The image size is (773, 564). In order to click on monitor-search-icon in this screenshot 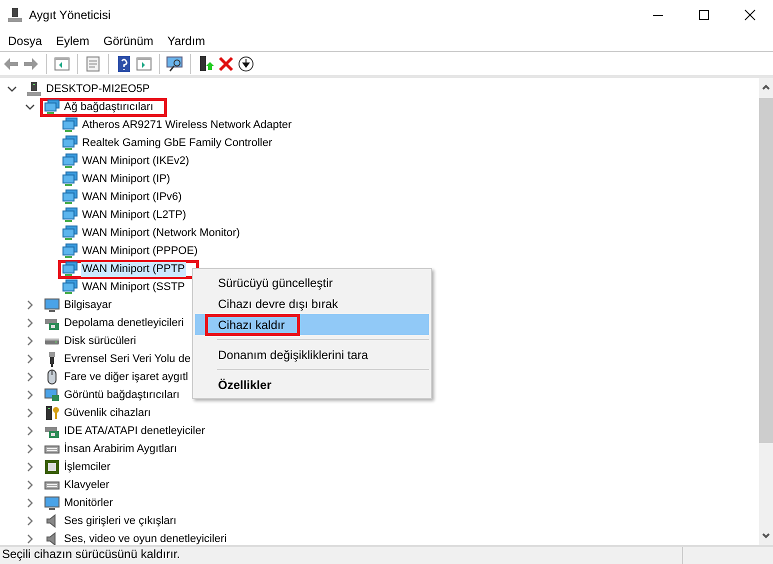, I will do `click(175, 63)`.